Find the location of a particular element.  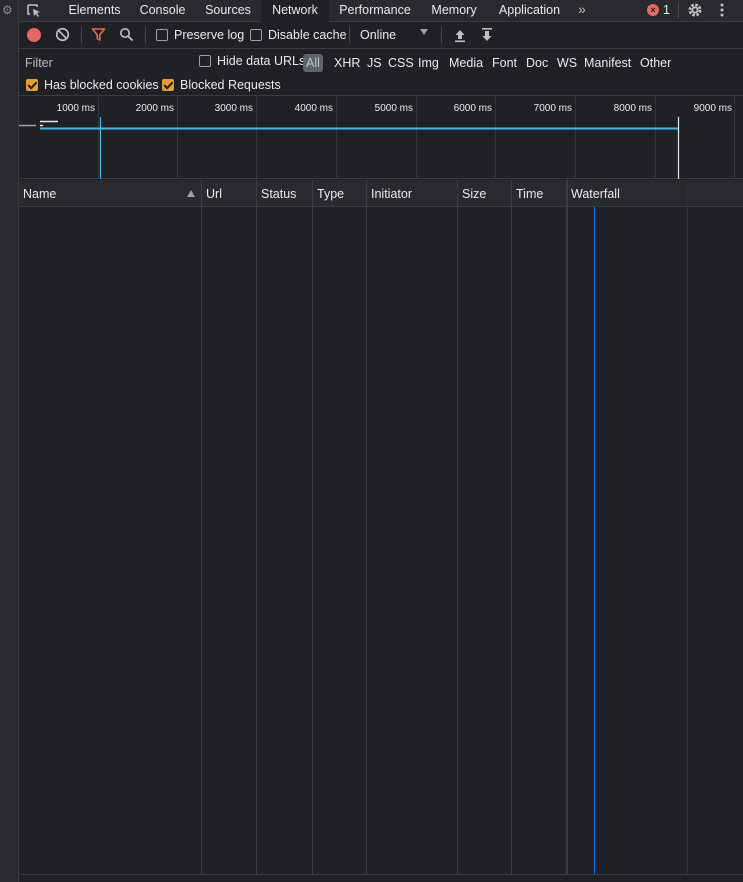

tab-console: Console is located at coordinates (162, 11).